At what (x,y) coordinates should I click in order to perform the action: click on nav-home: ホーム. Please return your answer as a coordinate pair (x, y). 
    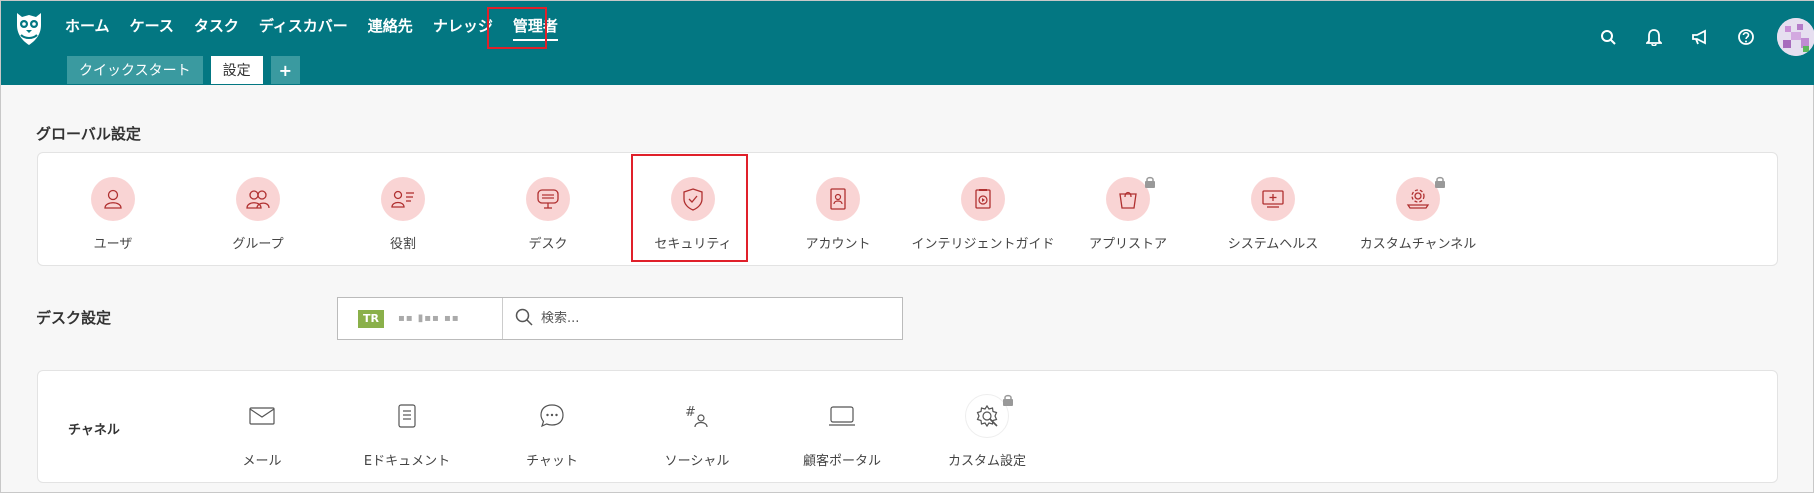
    Looking at the image, I should click on (87, 26).